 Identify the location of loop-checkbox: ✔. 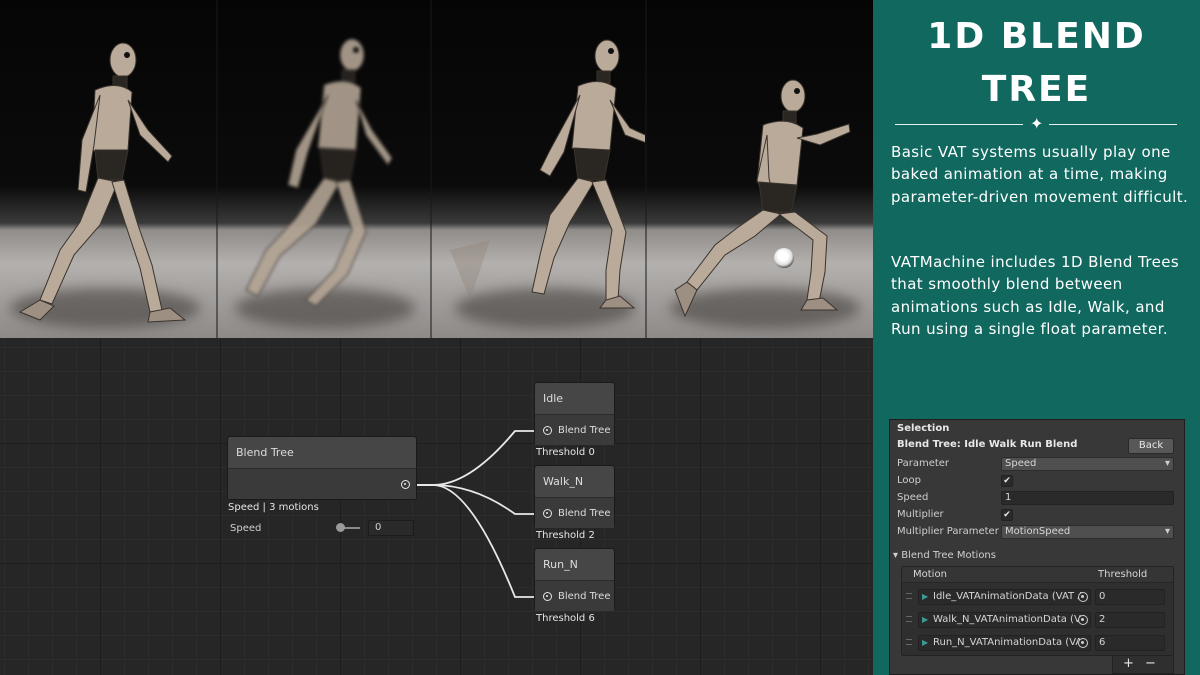
(1007, 481).